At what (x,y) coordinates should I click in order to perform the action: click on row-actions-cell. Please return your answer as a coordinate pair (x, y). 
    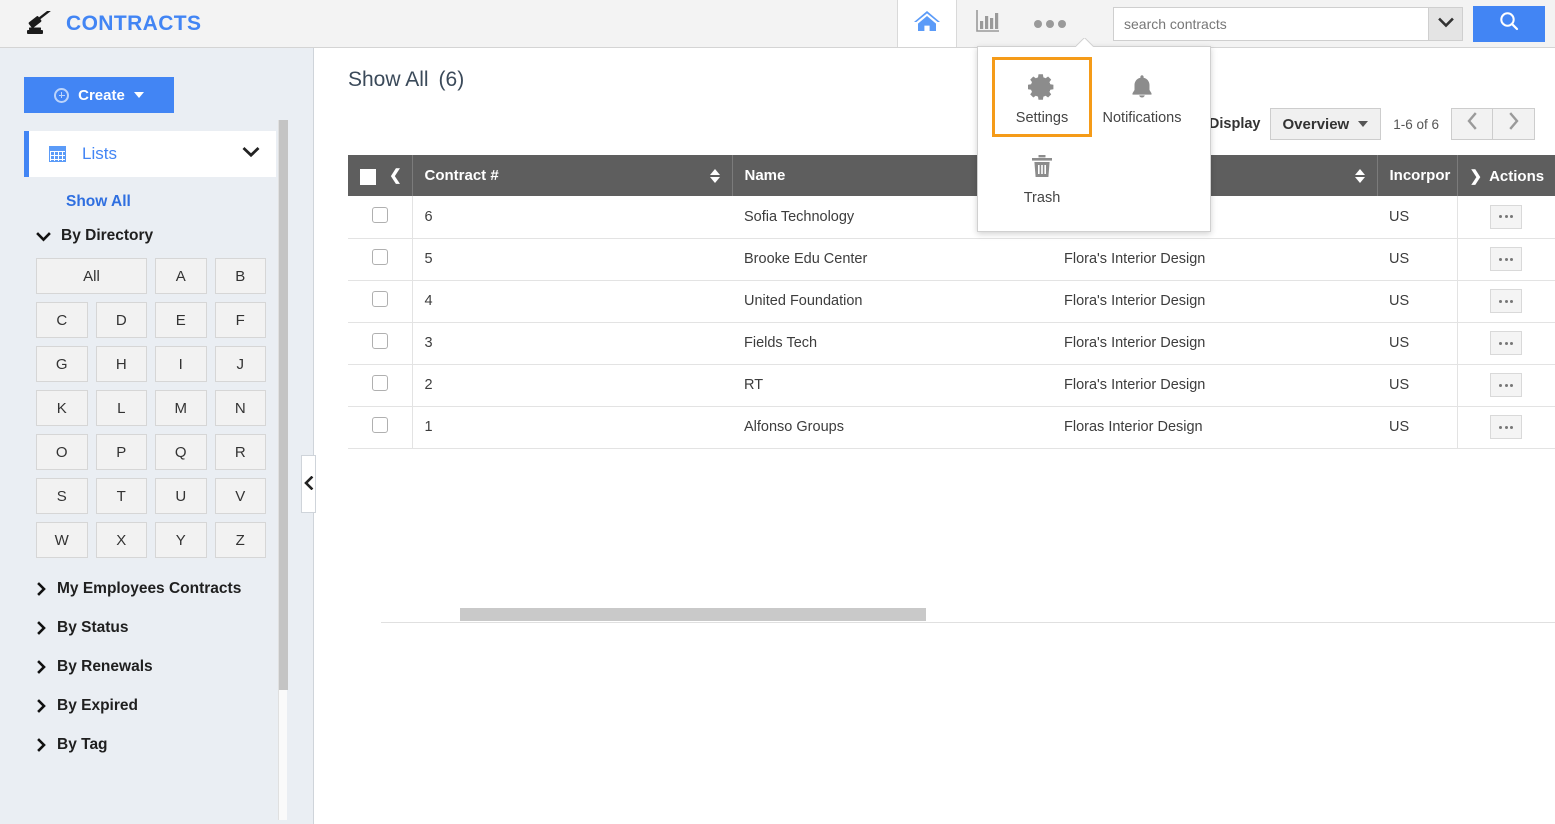
    Looking at the image, I should click on (1505, 427).